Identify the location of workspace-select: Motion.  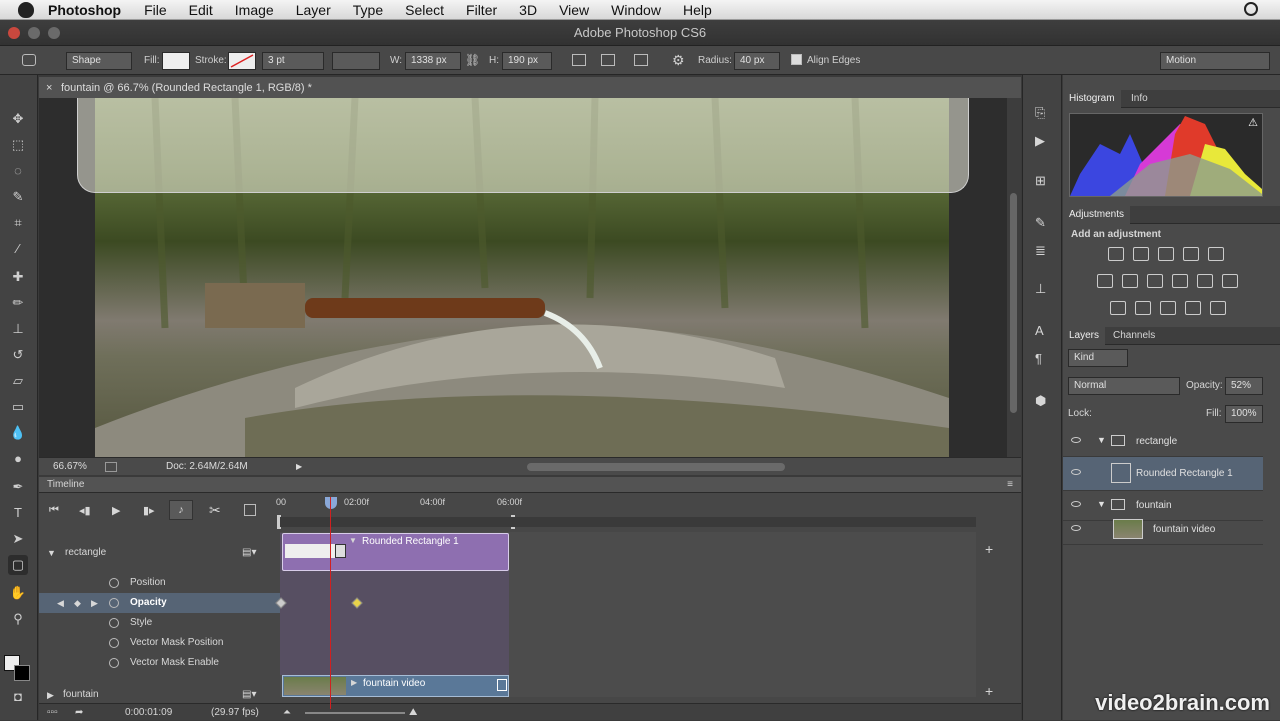
(1215, 61).